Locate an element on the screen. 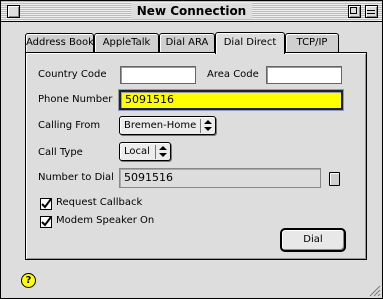 The width and height of the screenshot is (383, 299). calling-from-popup: Bremen-Home is located at coordinates (167, 125).